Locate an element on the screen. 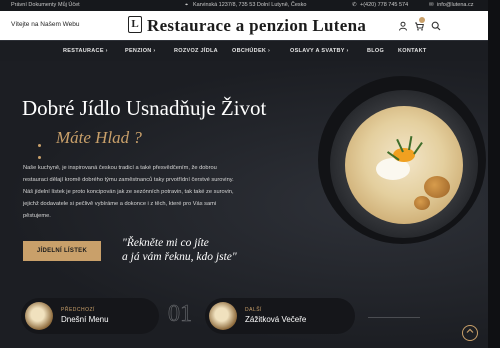  nav-item-blog: BLOG is located at coordinates (375, 51).